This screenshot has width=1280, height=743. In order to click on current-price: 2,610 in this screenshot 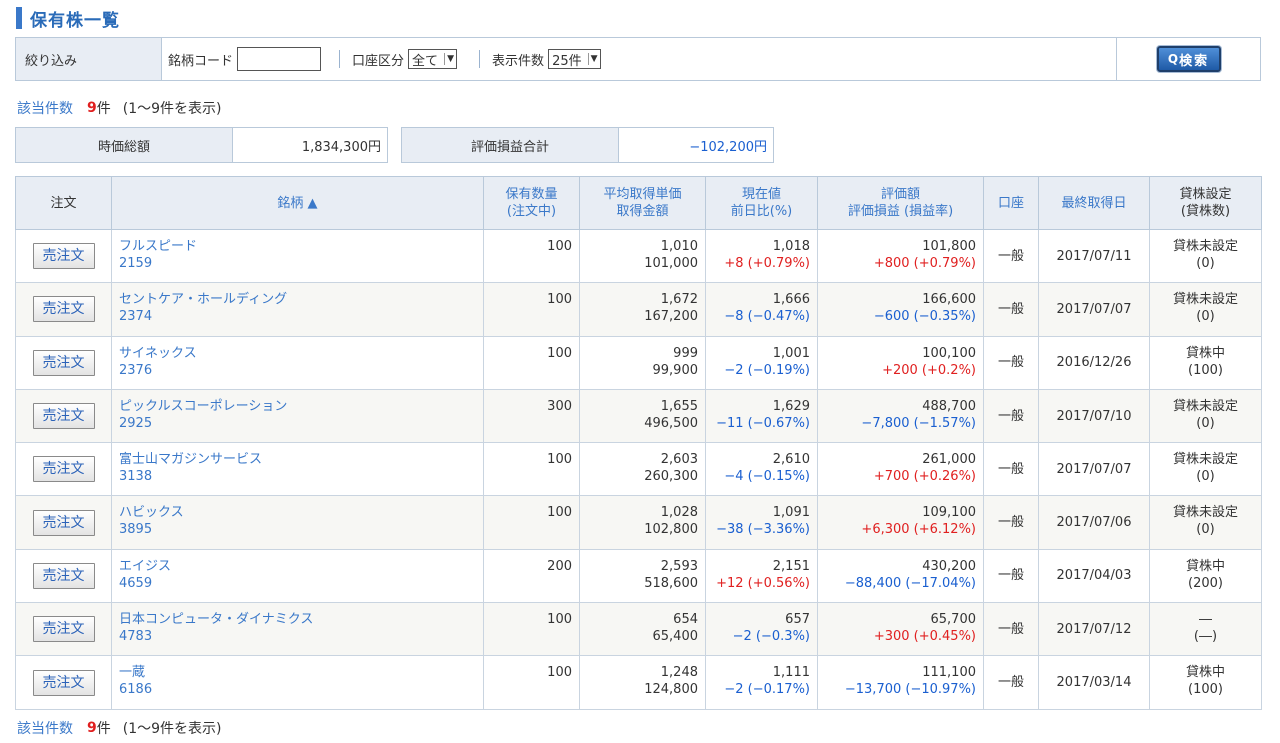, I will do `click(791, 460)`.